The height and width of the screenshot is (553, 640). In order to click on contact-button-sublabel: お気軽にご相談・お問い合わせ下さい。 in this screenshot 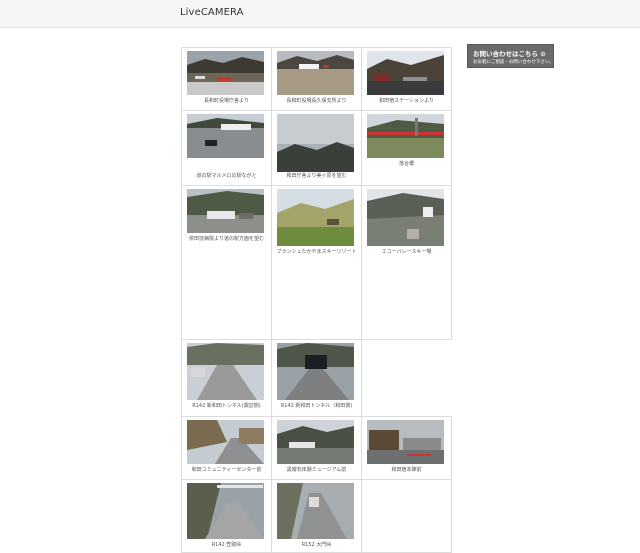, I will do `click(513, 62)`.